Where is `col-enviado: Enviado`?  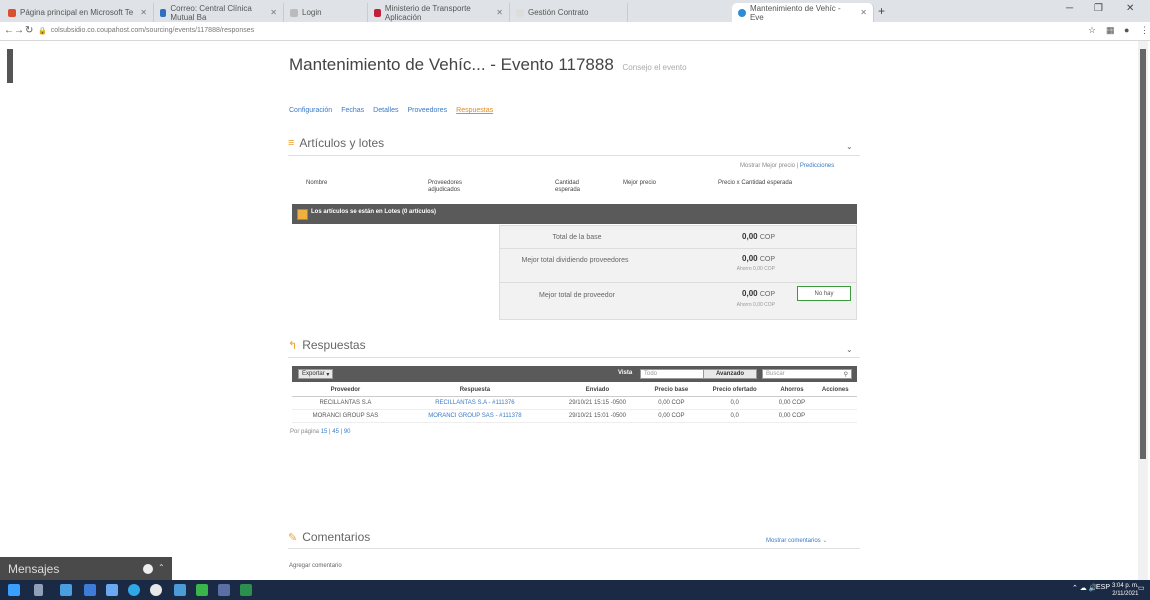
col-enviado: Enviado is located at coordinates (597, 390).